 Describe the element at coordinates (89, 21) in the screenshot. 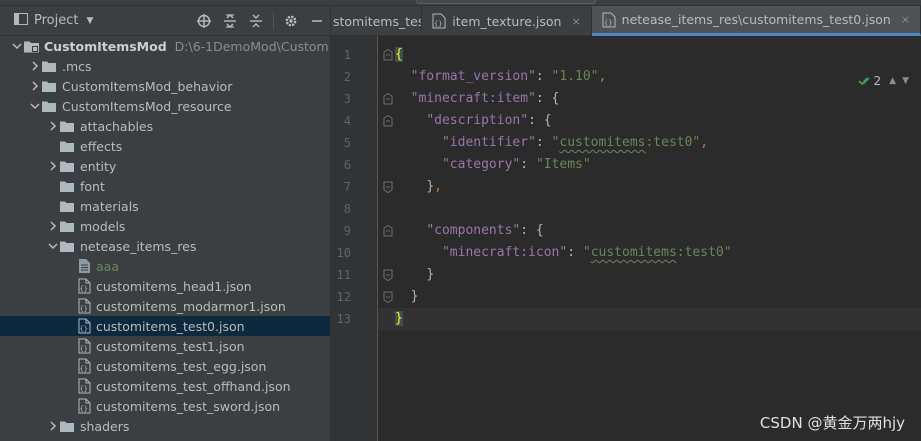

I see `chevron-down-icon: ▼` at that location.